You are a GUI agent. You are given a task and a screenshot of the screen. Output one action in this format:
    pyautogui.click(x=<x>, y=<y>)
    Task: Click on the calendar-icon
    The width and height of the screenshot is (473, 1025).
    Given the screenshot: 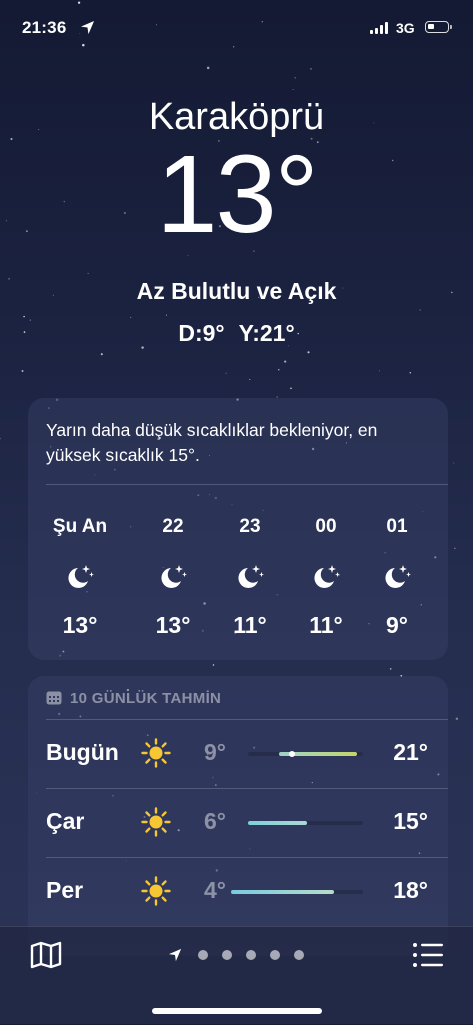 What is the action you would take?
    pyautogui.click(x=54, y=698)
    